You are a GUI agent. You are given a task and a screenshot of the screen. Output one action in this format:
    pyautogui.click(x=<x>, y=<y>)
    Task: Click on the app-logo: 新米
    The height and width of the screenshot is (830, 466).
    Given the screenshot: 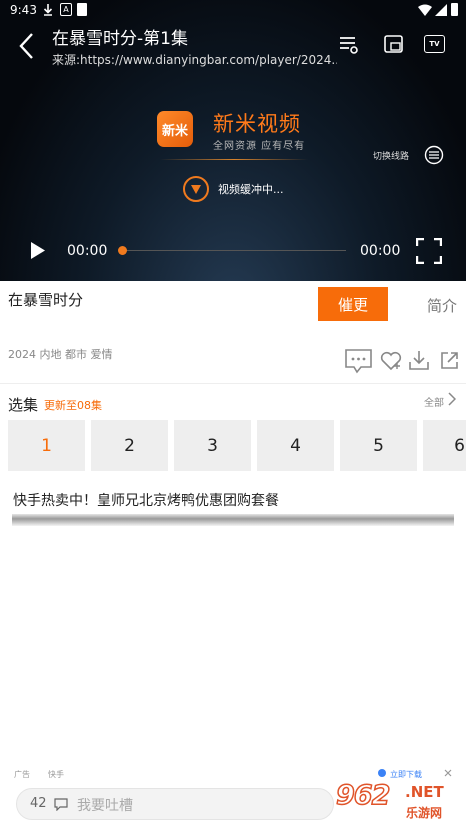 What is the action you would take?
    pyautogui.click(x=175, y=129)
    